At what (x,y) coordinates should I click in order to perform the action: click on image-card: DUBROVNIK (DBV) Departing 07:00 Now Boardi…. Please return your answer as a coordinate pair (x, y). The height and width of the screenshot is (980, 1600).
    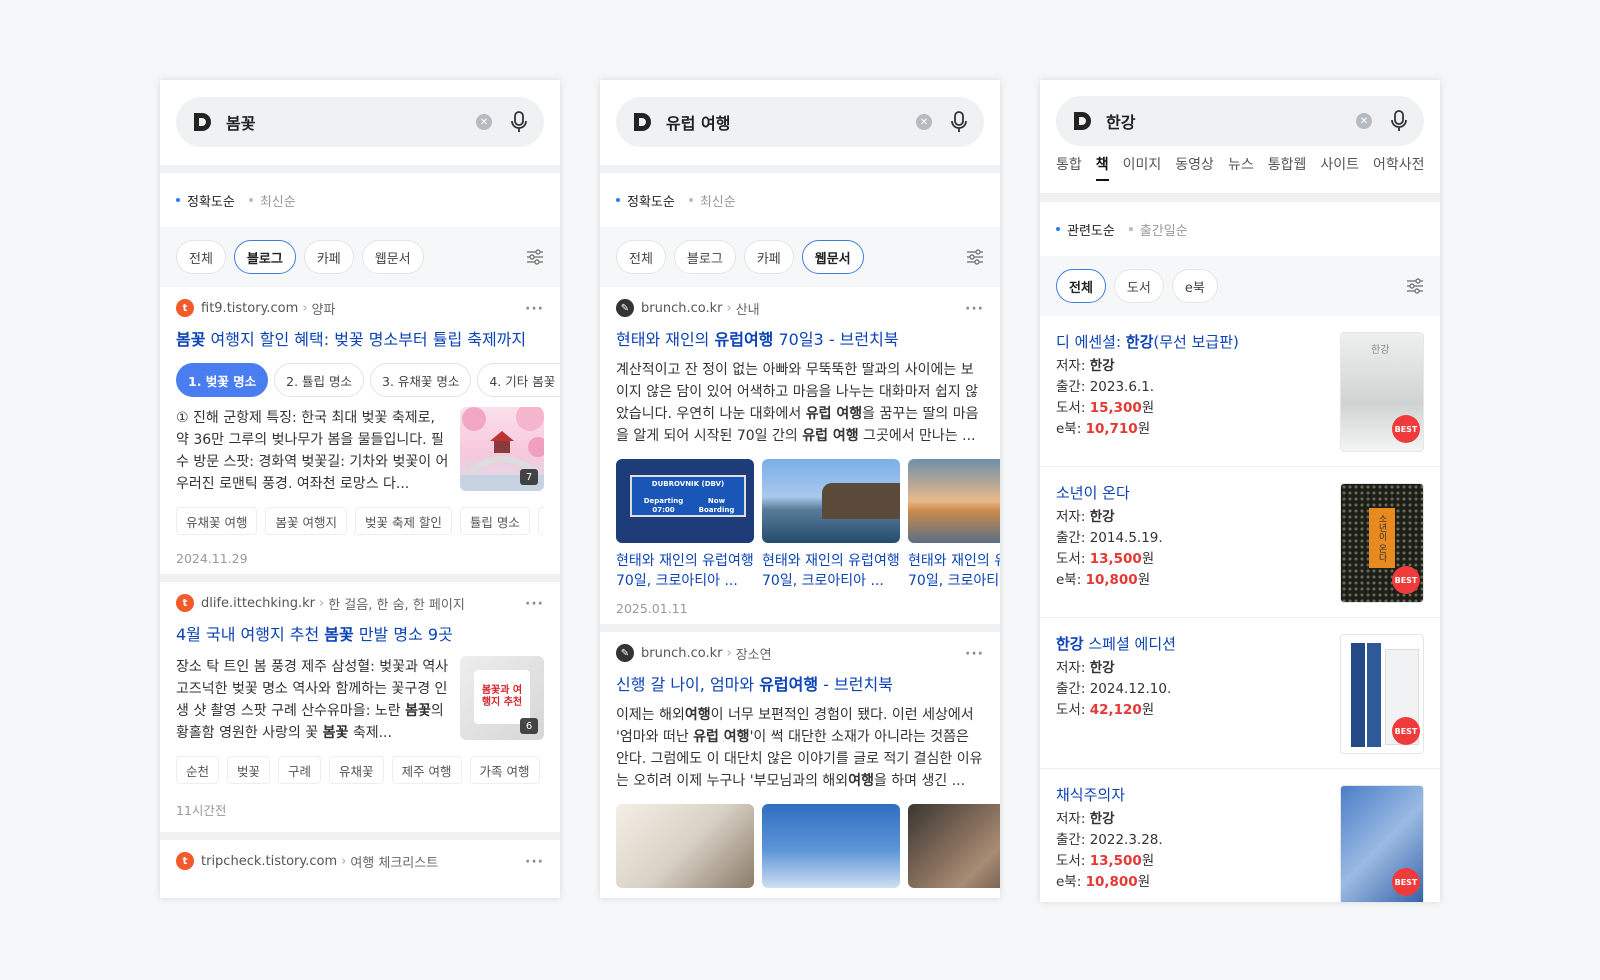
    Looking at the image, I should click on (685, 525).